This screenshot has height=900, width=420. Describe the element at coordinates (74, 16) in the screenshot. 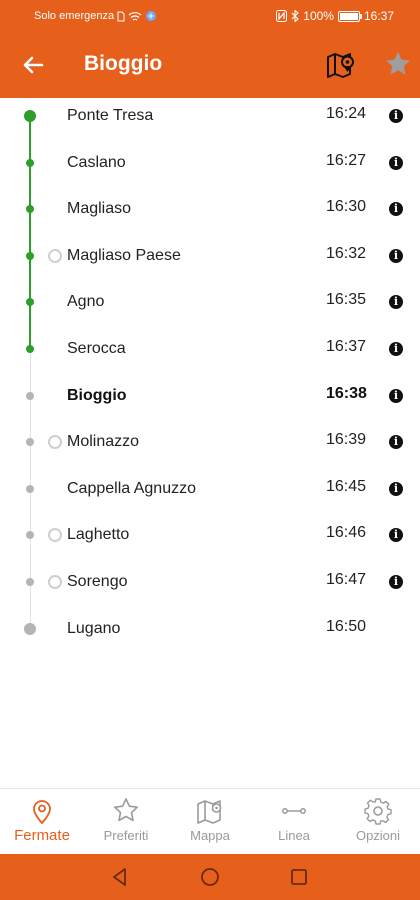

I see `carrier-text: Solo emergenza` at that location.